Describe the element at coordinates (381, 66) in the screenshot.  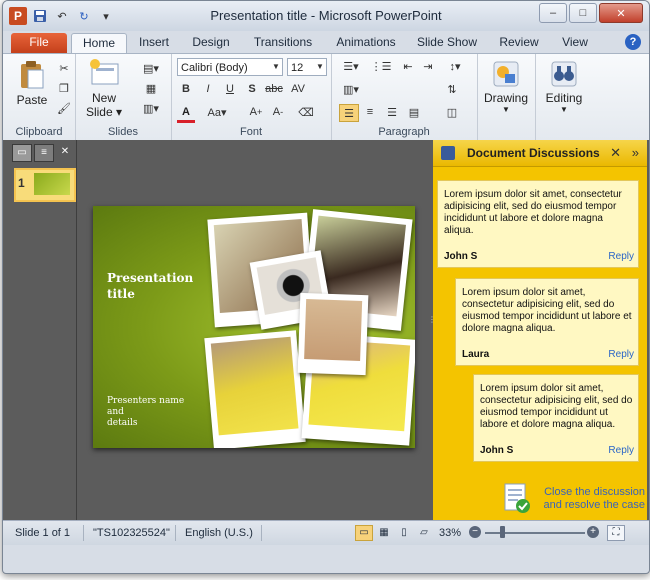
I see `numbering-icon: ⋮☰` at that location.